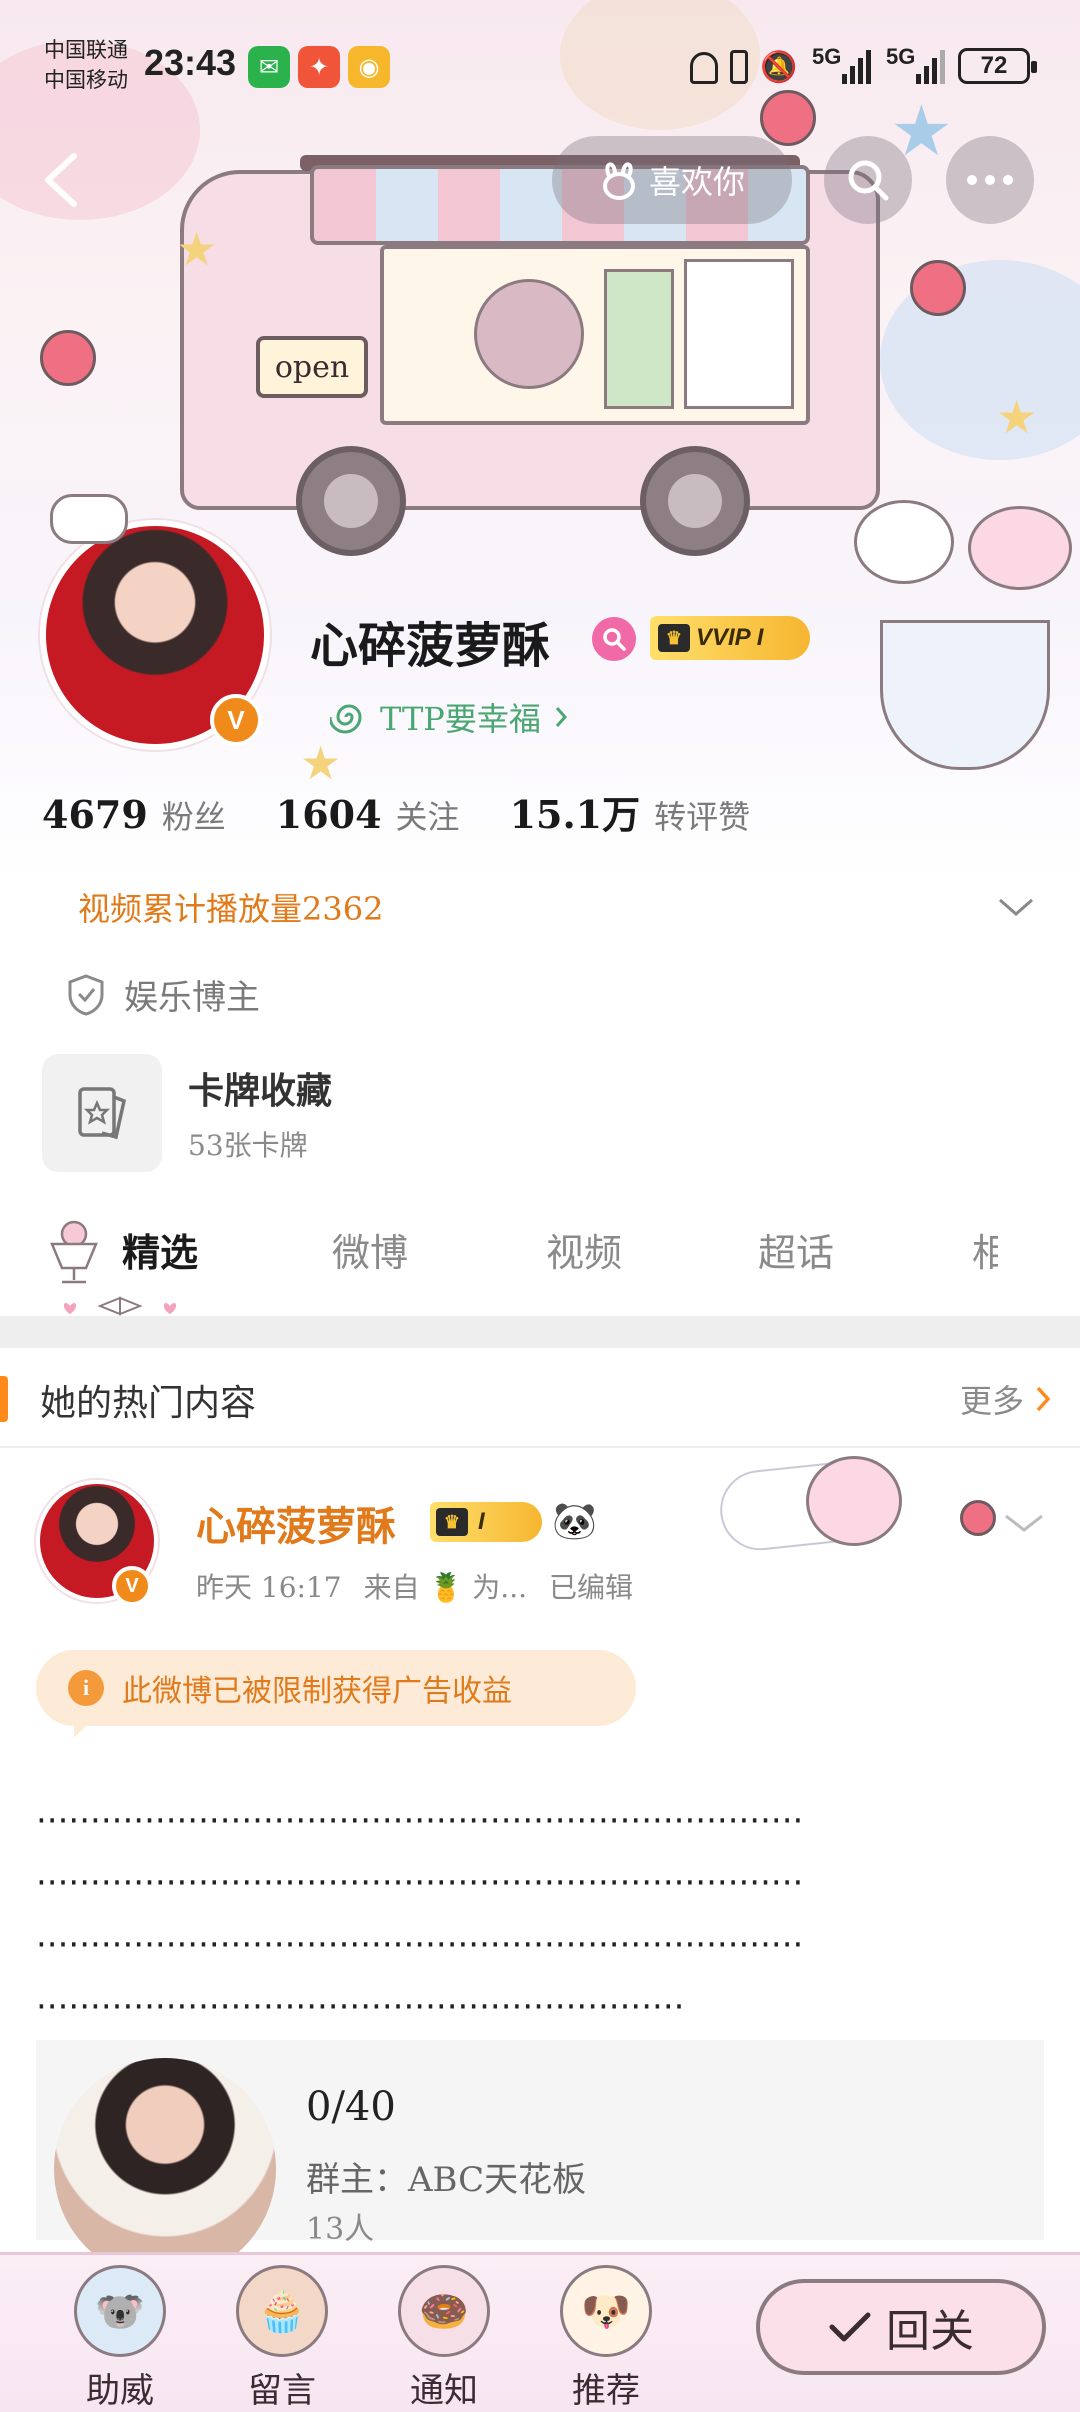  I want to click on pig-sticker, so click(1020, 548).